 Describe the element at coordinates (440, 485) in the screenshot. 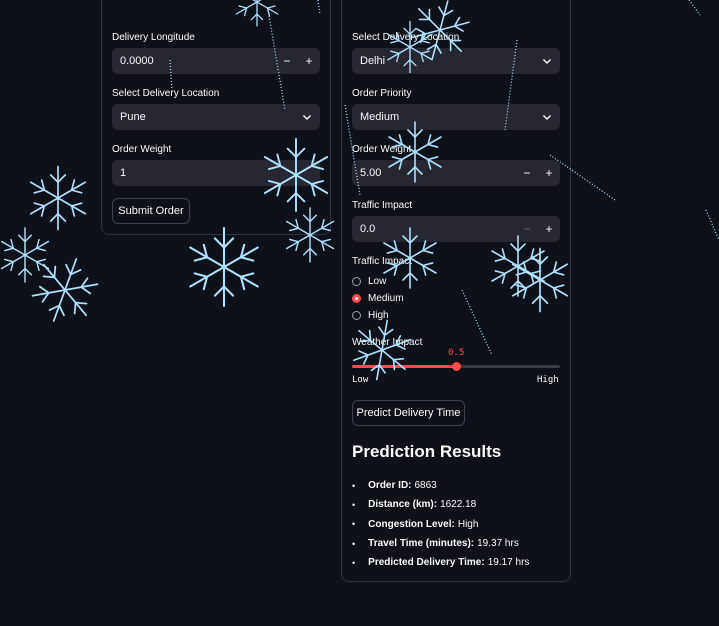

I see `list-item: Order ID:6863` at that location.